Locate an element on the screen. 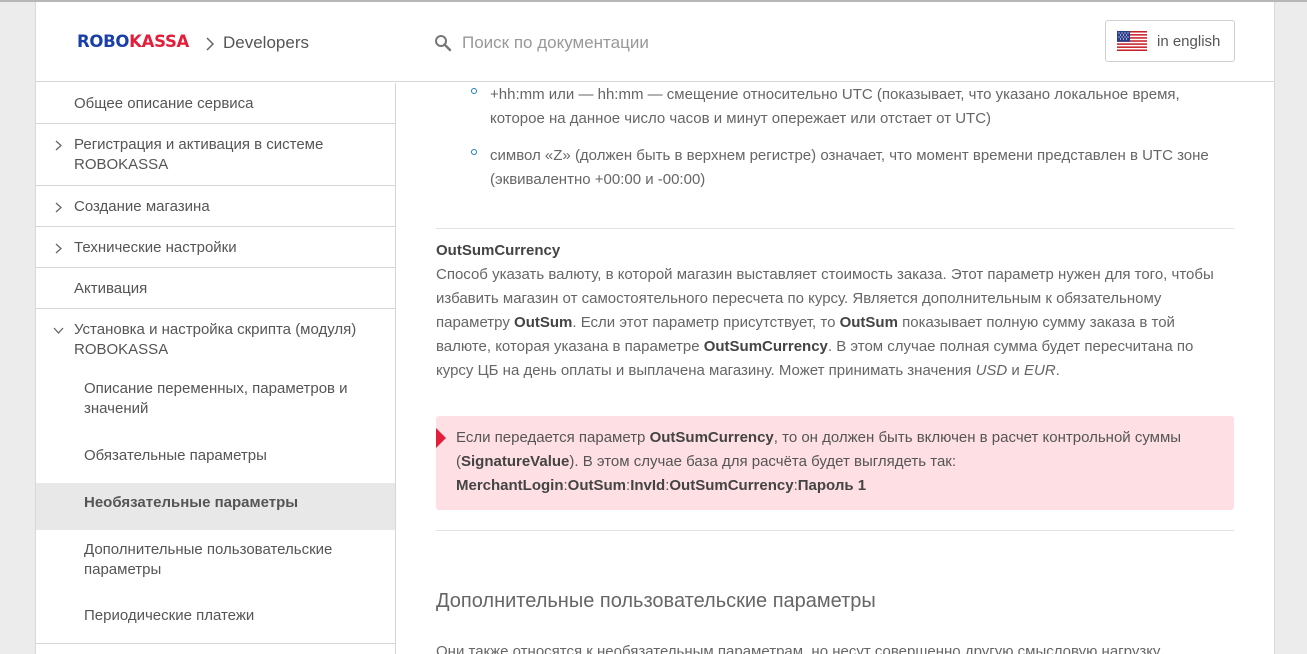 The height and width of the screenshot is (654, 1307). param-title: OutSumCurrency is located at coordinates (498, 250).